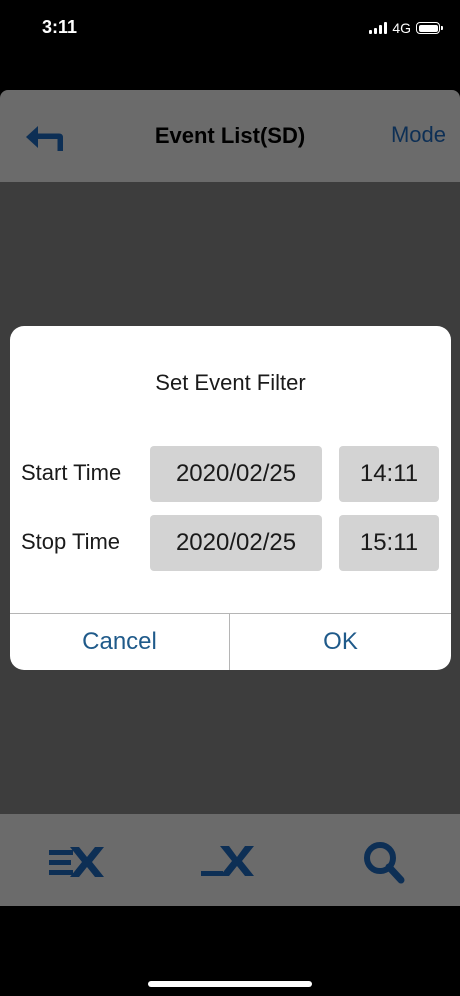  I want to click on search-icon, so click(384, 863).